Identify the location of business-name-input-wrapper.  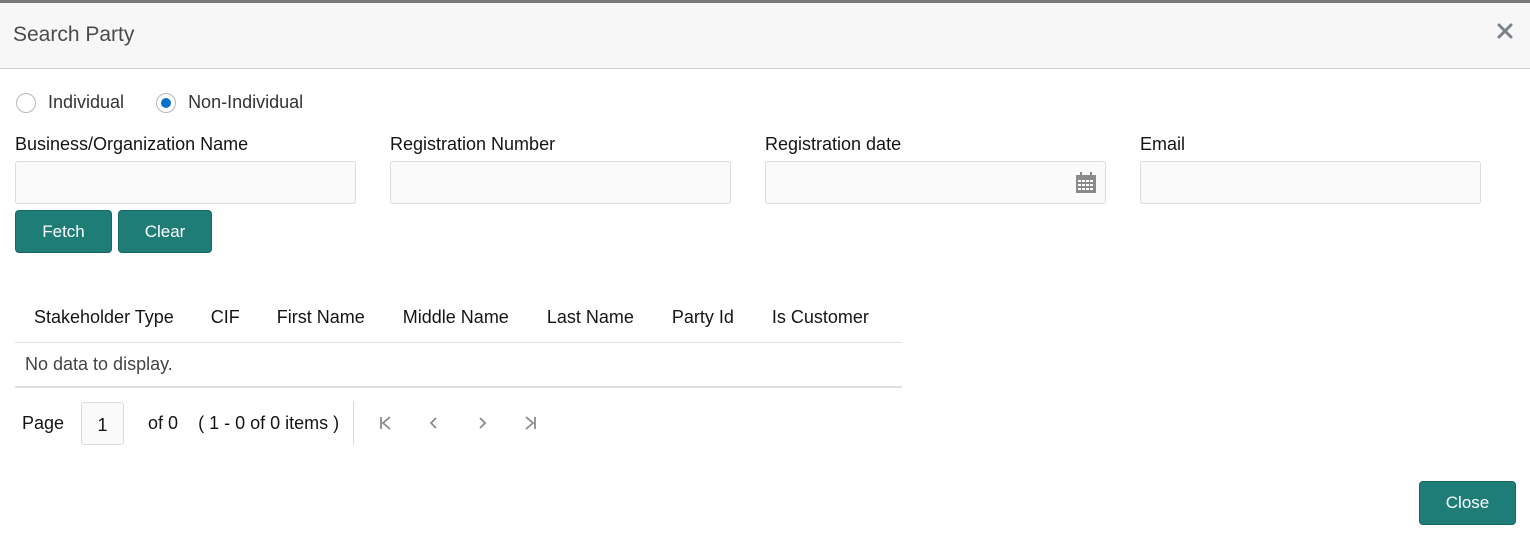
(185, 182).